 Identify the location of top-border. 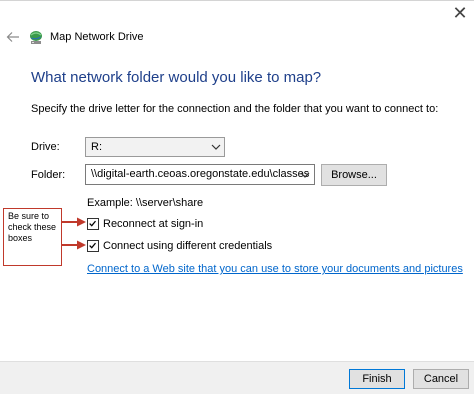
(237, 0).